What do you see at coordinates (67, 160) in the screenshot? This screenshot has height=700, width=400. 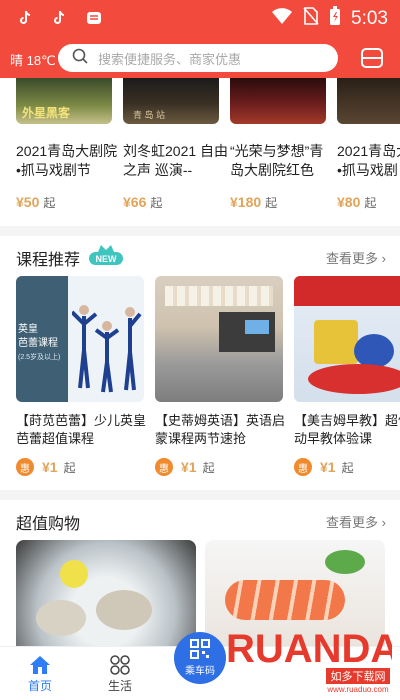 I see `show-title: 2021青岛大剧院•抓马戏剧节` at bounding box center [67, 160].